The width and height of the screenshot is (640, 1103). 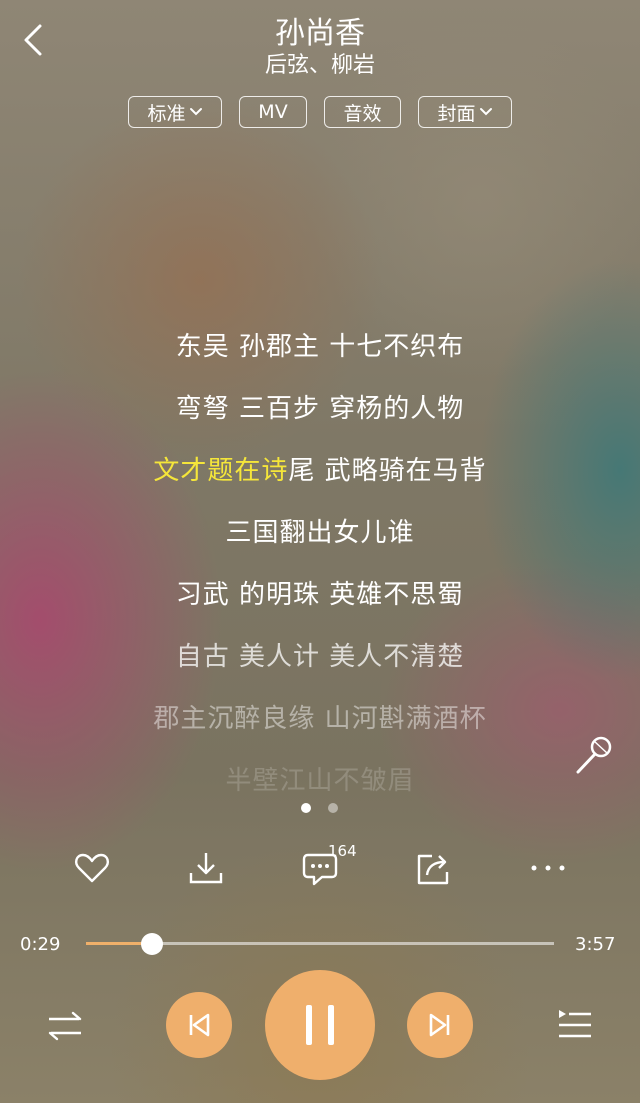 I want to click on quality-label: 标准, so click(x=166, y=113).